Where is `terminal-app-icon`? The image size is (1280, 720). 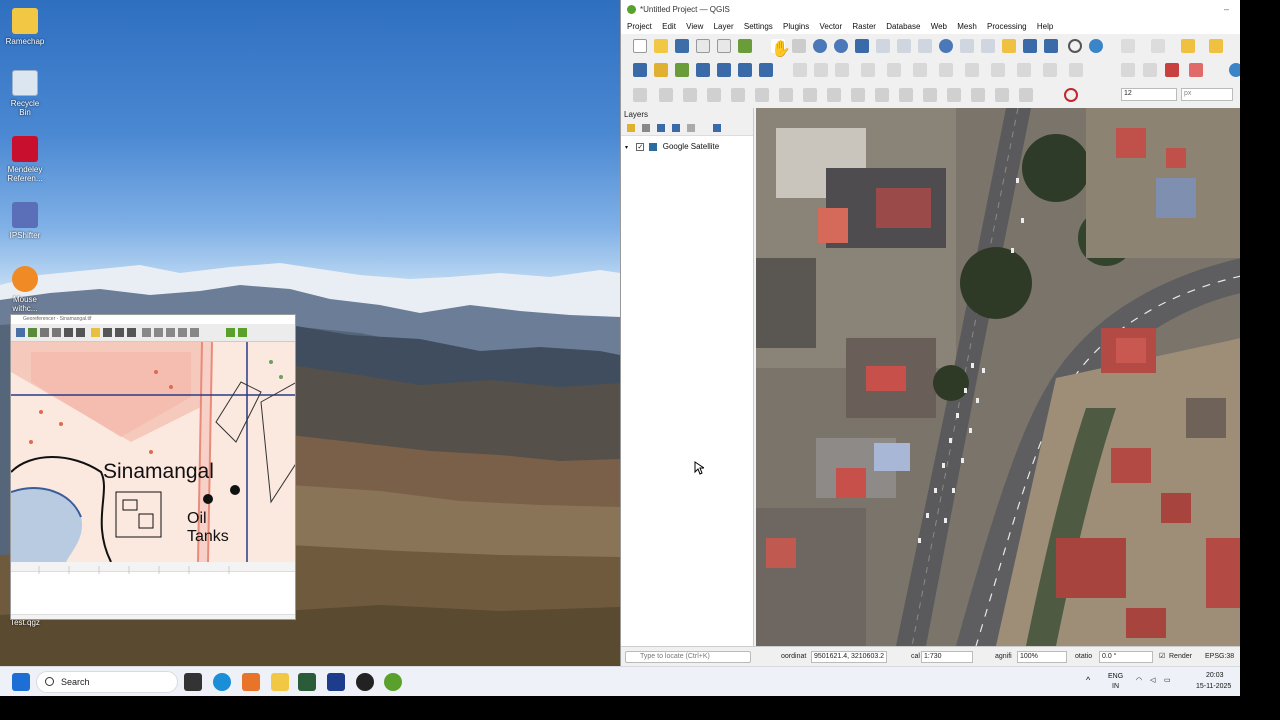
terminal-app-icon is located at coordinates (307, 682).